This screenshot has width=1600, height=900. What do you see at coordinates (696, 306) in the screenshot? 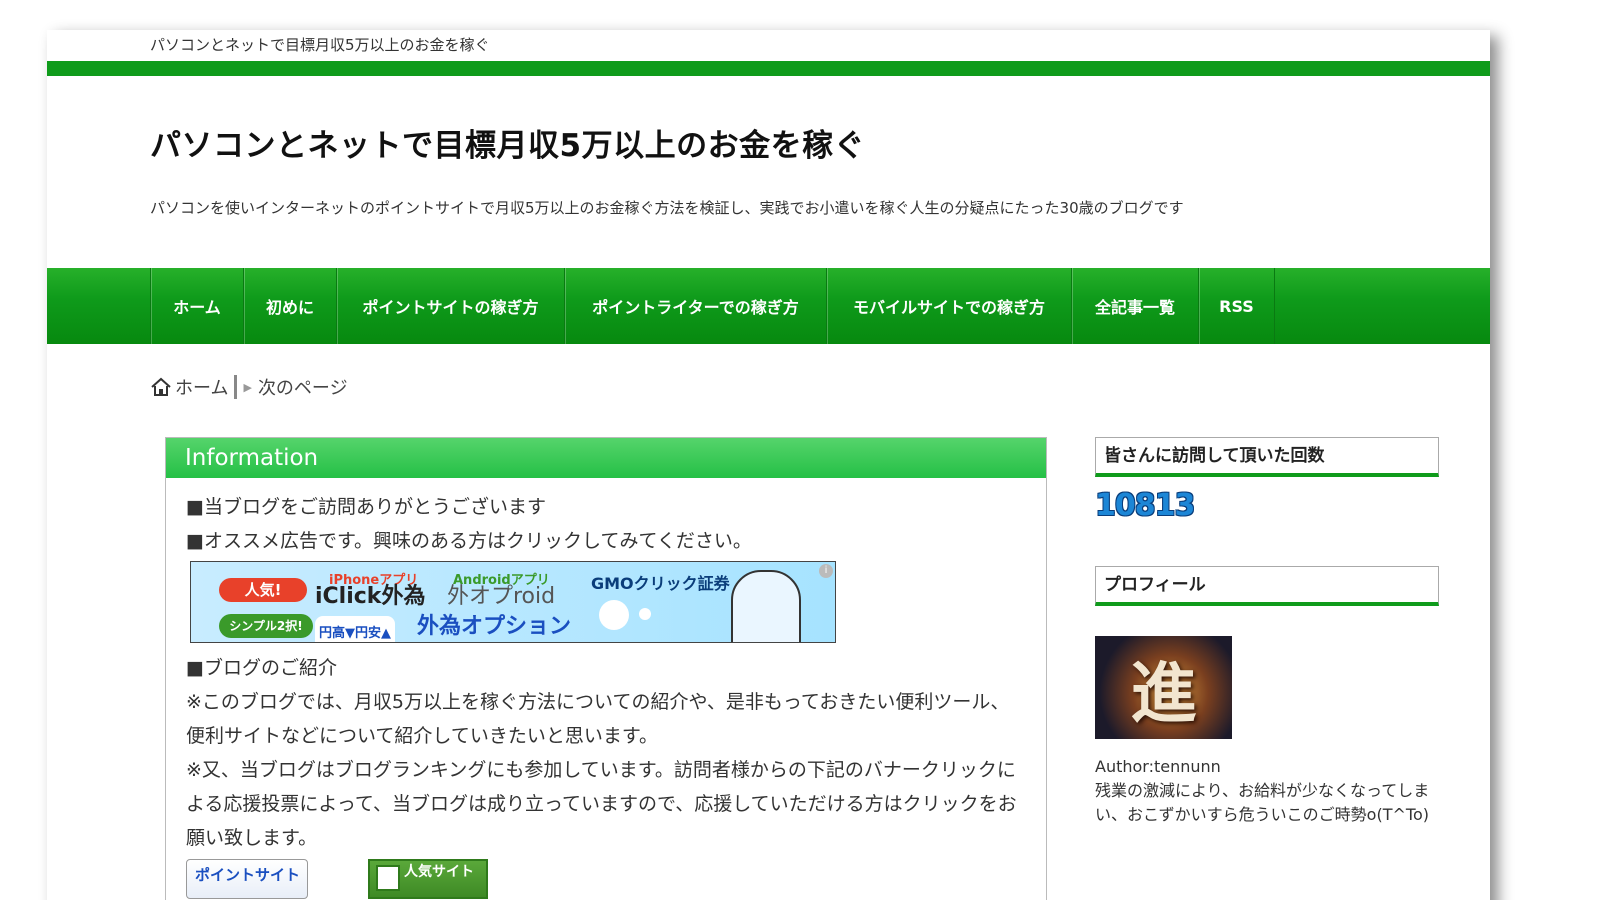
I see `nav-item-point-writer: ポイントライターでの稼ぎ方` at bounding box center [696, 306].